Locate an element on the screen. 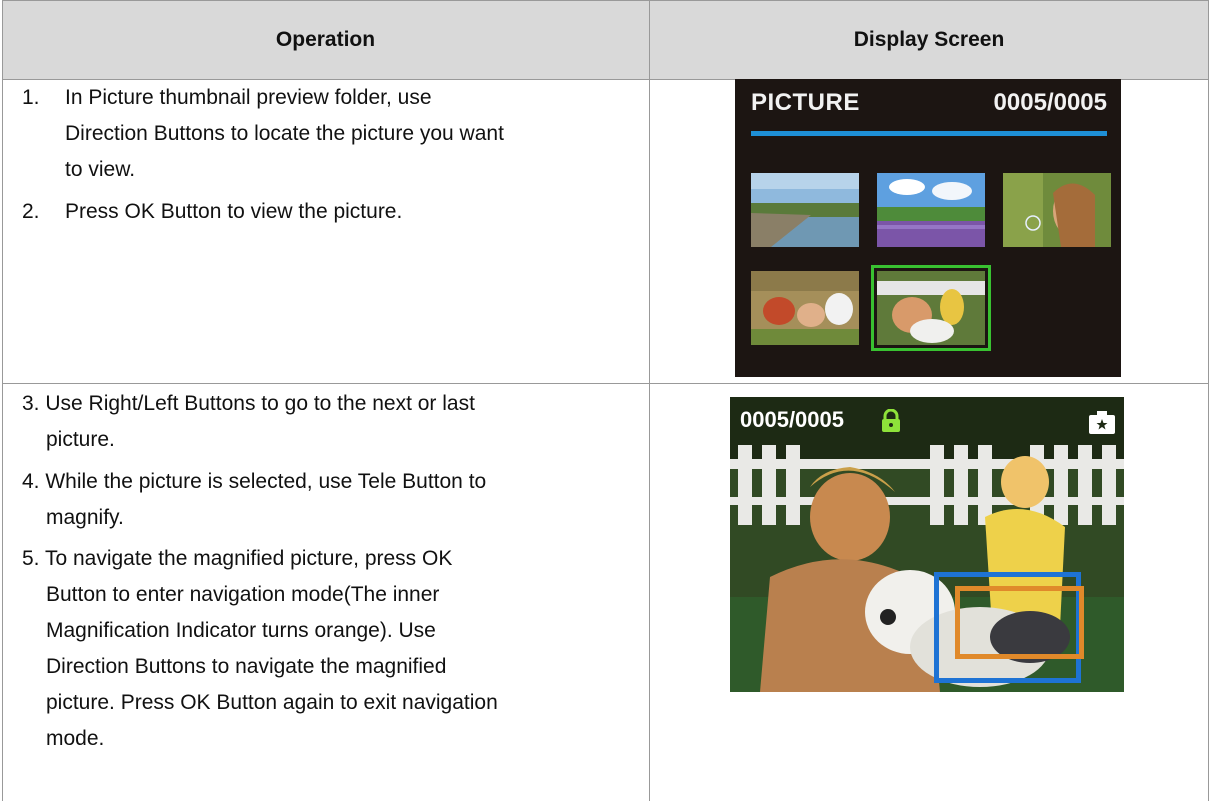  step1-number: 1. is located at coordinates (31, 97).